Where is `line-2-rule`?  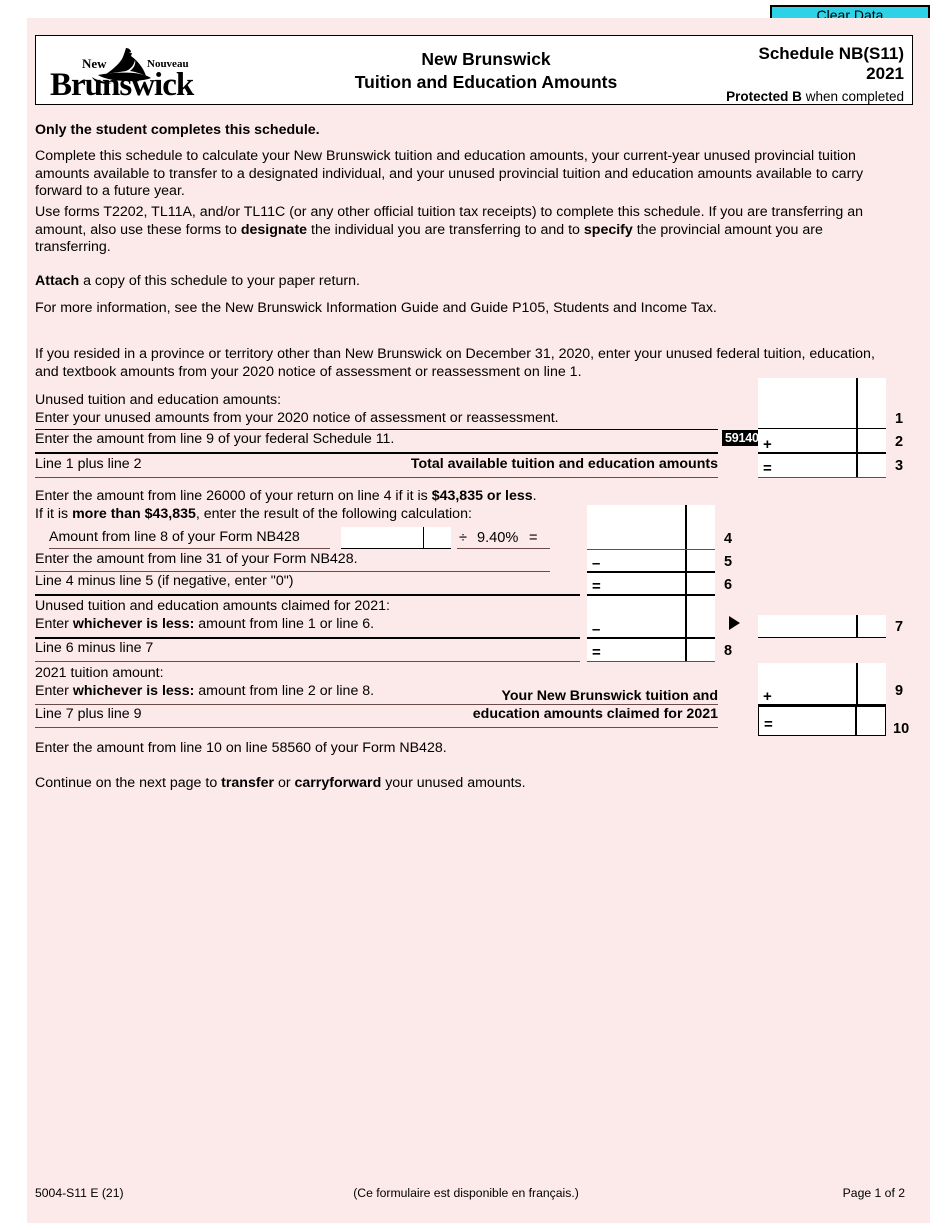
line-2-rule is located at coordinates (376, 453).